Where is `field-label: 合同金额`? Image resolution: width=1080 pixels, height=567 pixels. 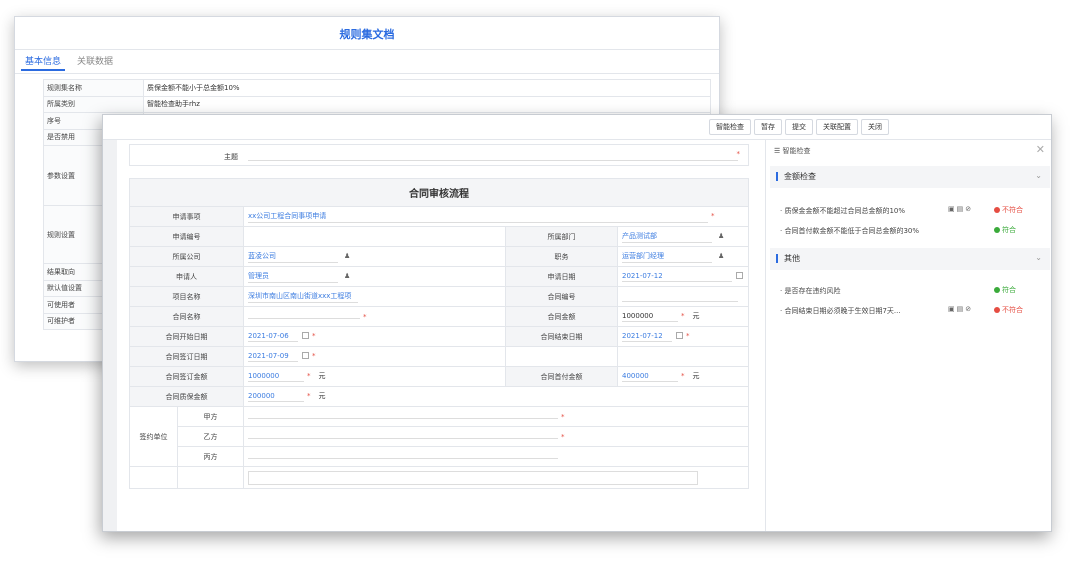
field-label: 合同金额 is located at coordinates (561, 316).